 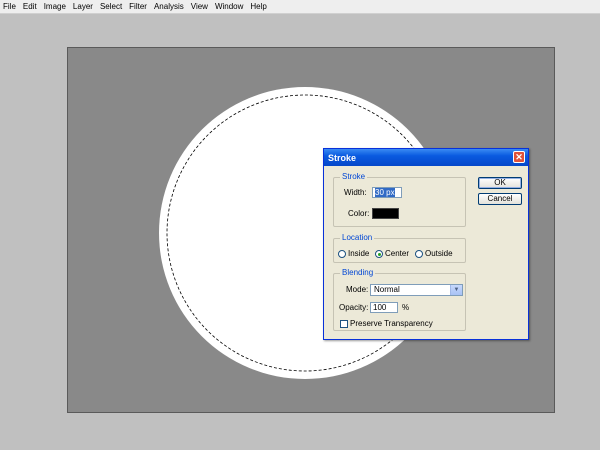 I want to click on width-input: 30 px, so click(x=387, y=192).